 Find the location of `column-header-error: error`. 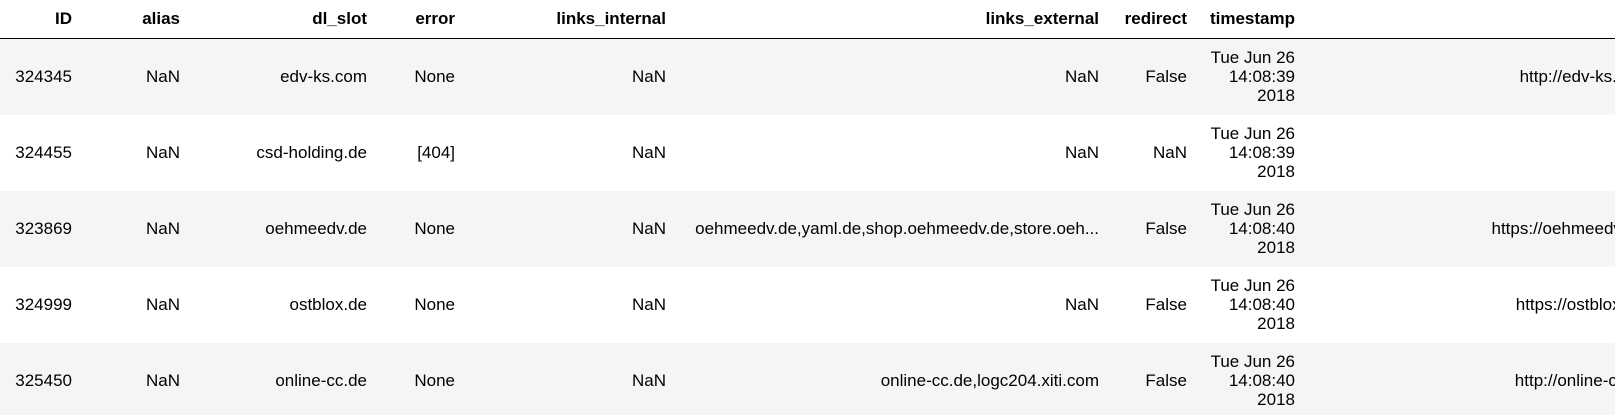

column-header-error: error is located at coordinates (418, 19).